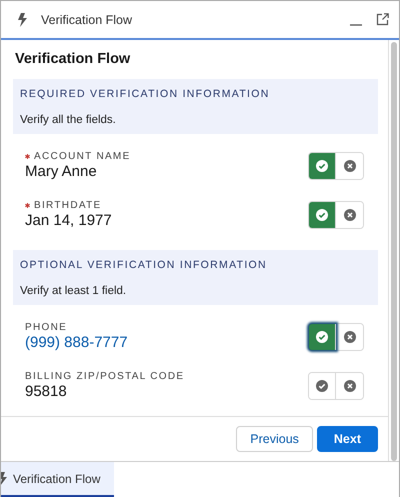 This screenshot has width=400, height=497. Describe the element at coordinates (46, 327) in the screenshot. I see `field-label: PHONE` at that location.